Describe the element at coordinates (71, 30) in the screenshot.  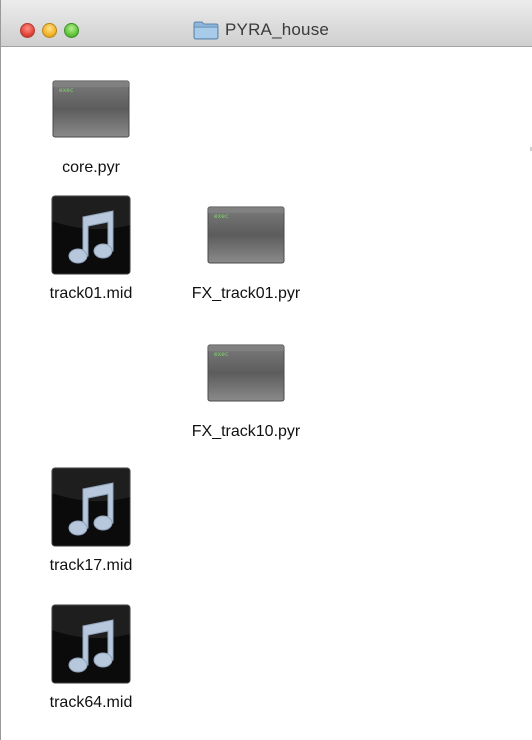
I see `zoom-button` at that location.